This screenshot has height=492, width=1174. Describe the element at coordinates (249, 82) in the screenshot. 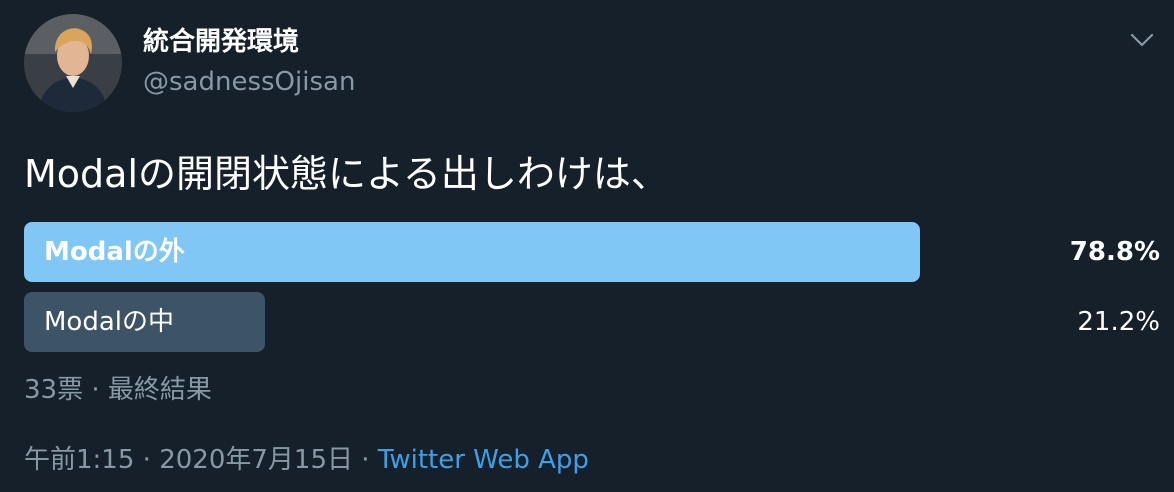

I see `author-handle: @sadnessOjisan` at that location.